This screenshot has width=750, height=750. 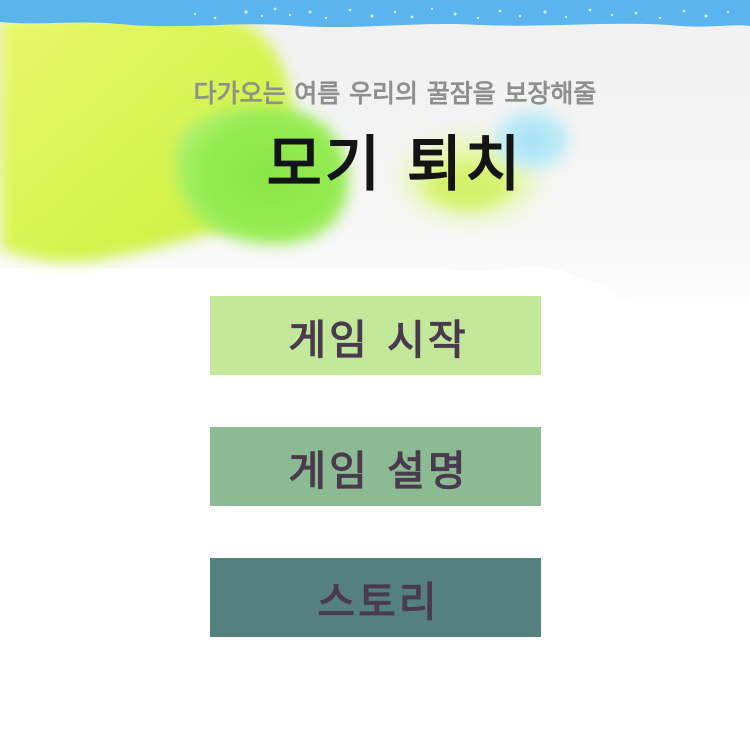 I want to click on story-button: 스토리, so click(x=375, y=597).